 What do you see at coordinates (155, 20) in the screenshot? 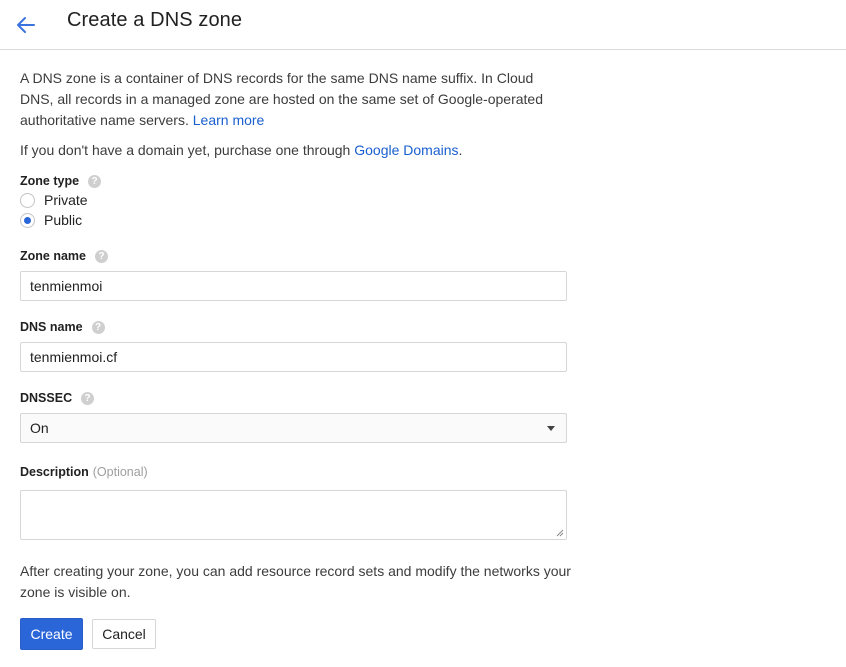
I see `page-title: Create a DNS zone` at bounding box center [155, 20].